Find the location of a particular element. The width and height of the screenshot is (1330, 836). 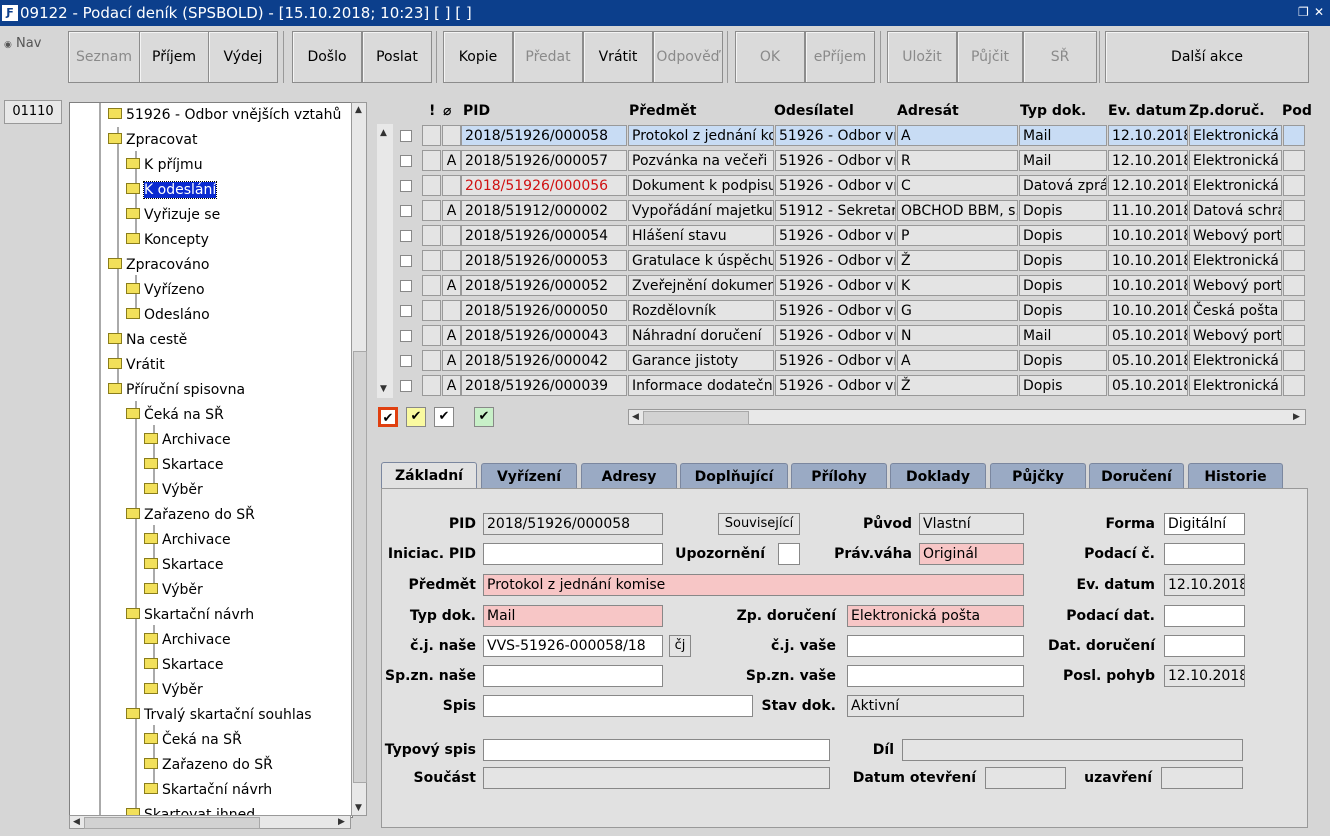

grid-cell-pid: 2018/51926/000056 is located at coordinates (544, 185).